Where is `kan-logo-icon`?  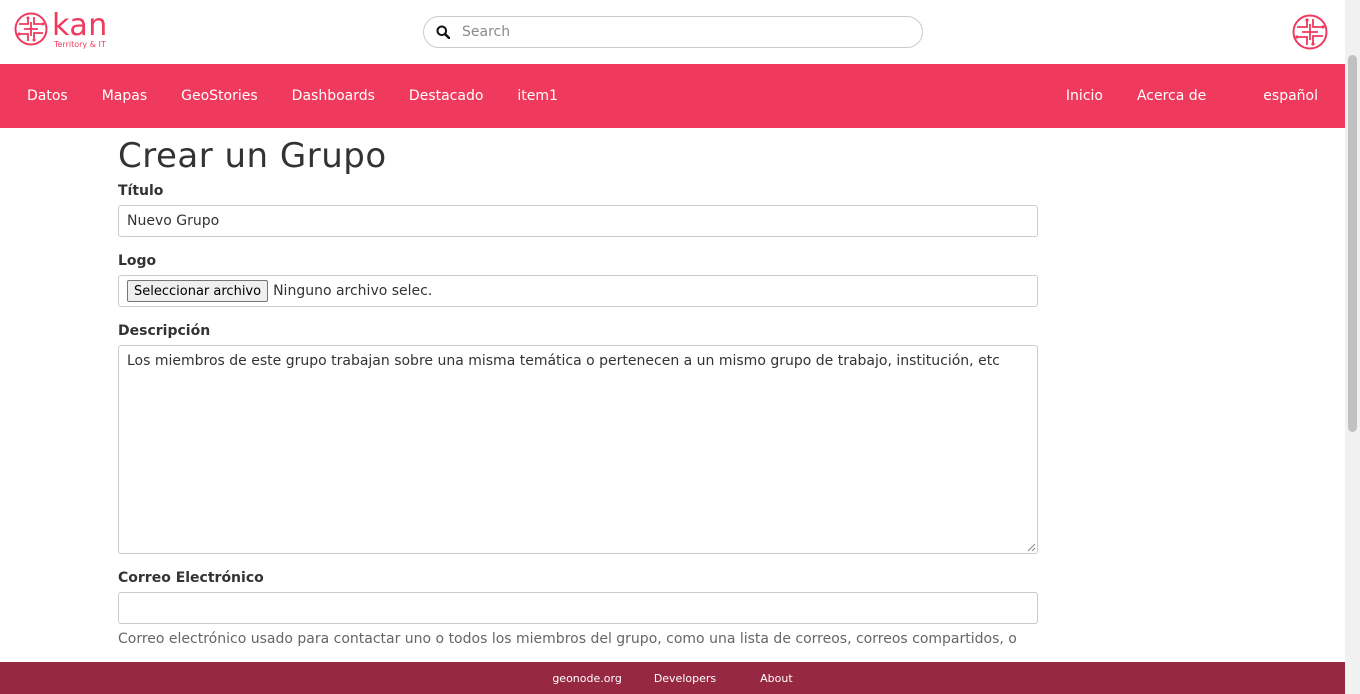 kan-logo-icon is located at coordinates (31, 29).